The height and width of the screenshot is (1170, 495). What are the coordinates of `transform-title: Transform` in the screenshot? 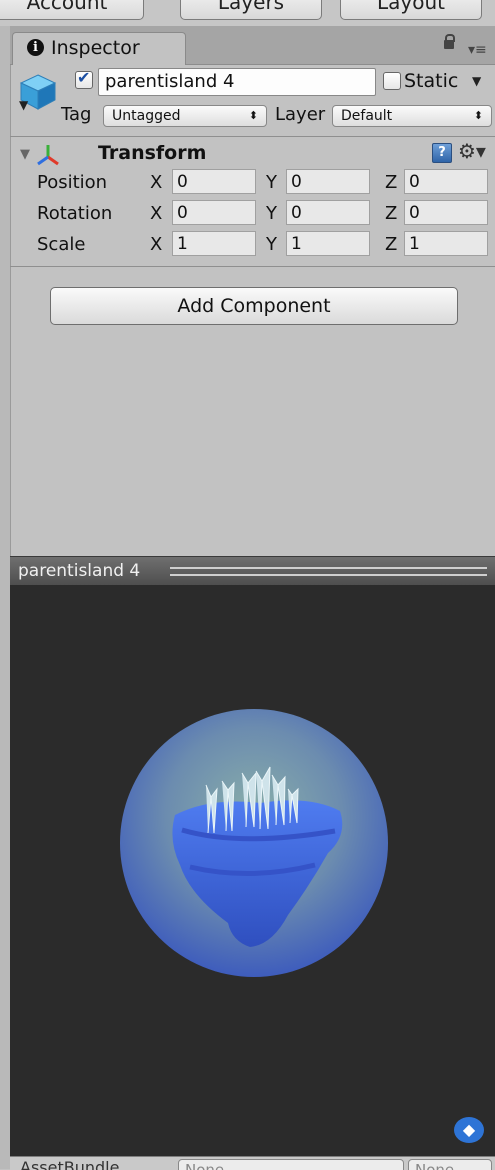 It's located at (152, 153).